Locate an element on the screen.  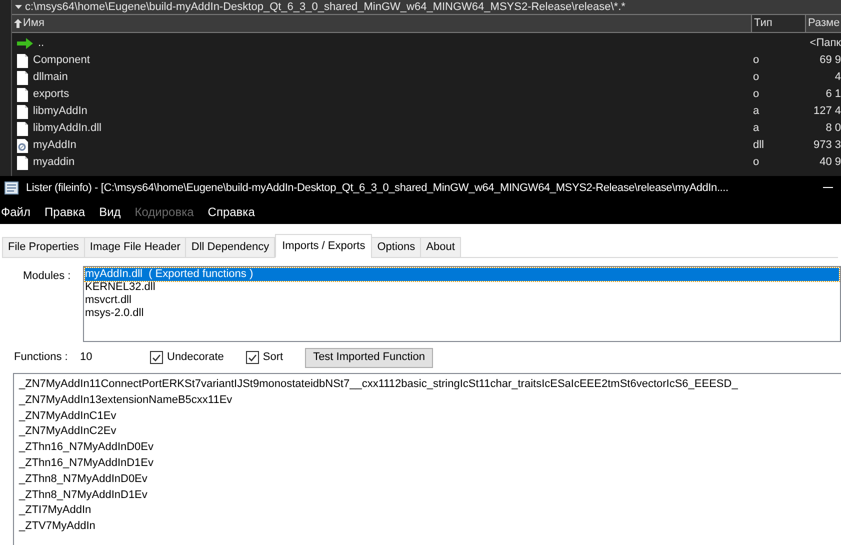
tab: File Properties is located at coordinates (43, 247).